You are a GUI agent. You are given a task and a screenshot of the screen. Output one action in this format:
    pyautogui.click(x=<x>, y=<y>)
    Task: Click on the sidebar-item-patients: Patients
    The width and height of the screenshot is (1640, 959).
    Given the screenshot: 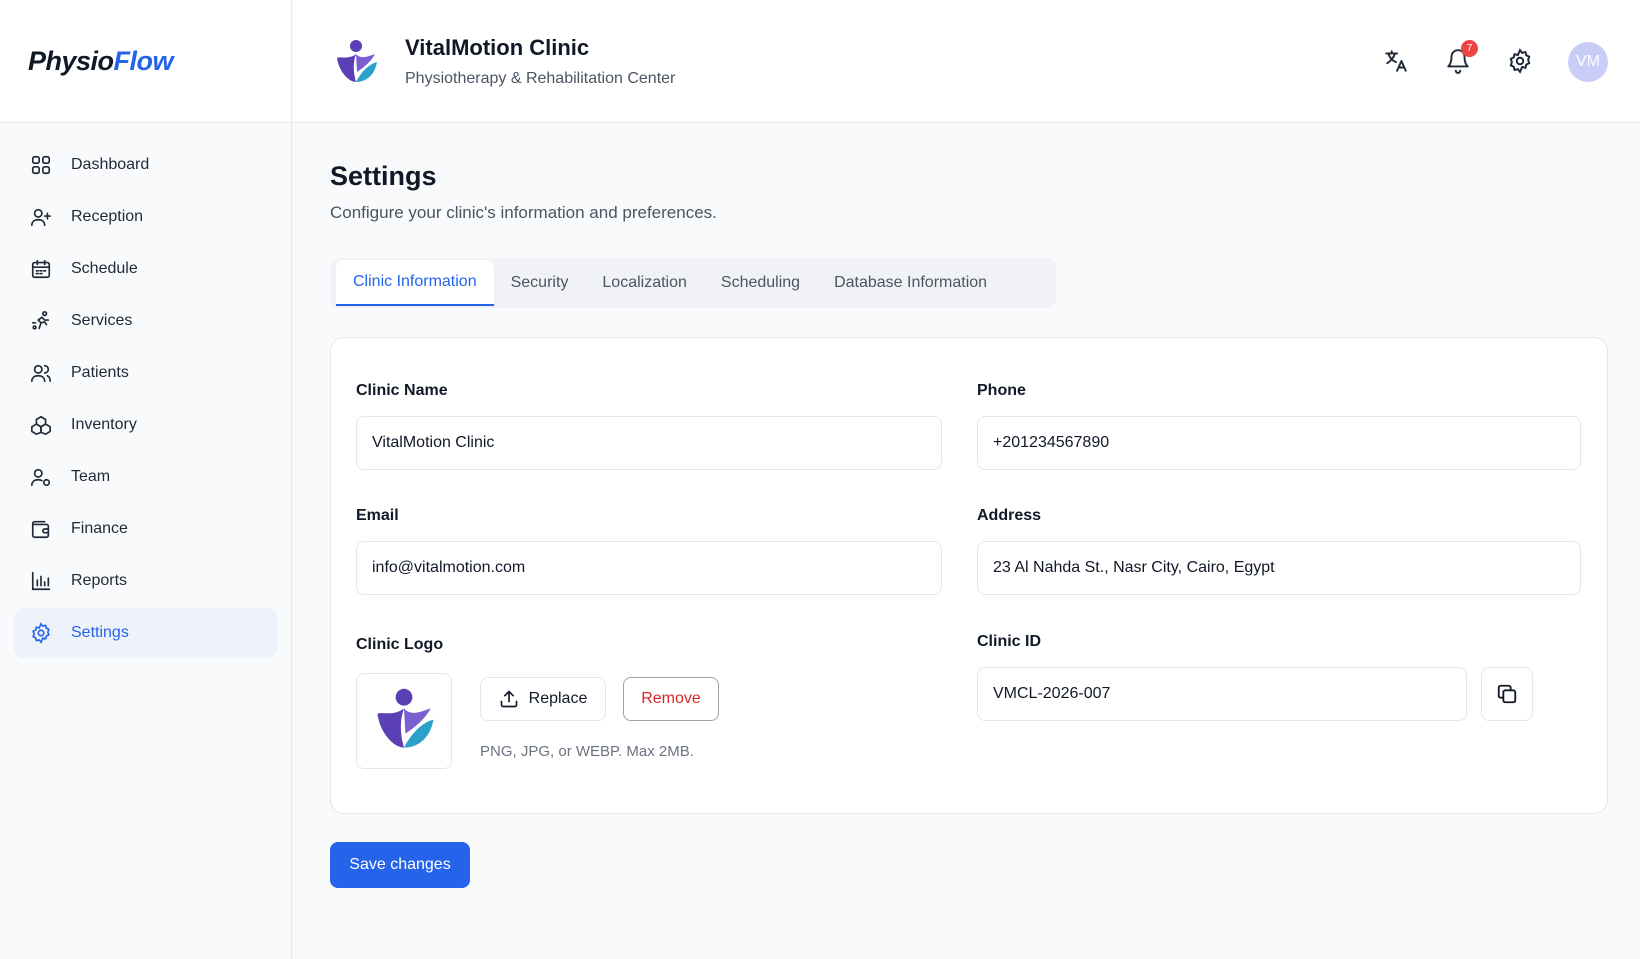 What is the action you would take?
    pyautogui.click(x=145, y=373)
    